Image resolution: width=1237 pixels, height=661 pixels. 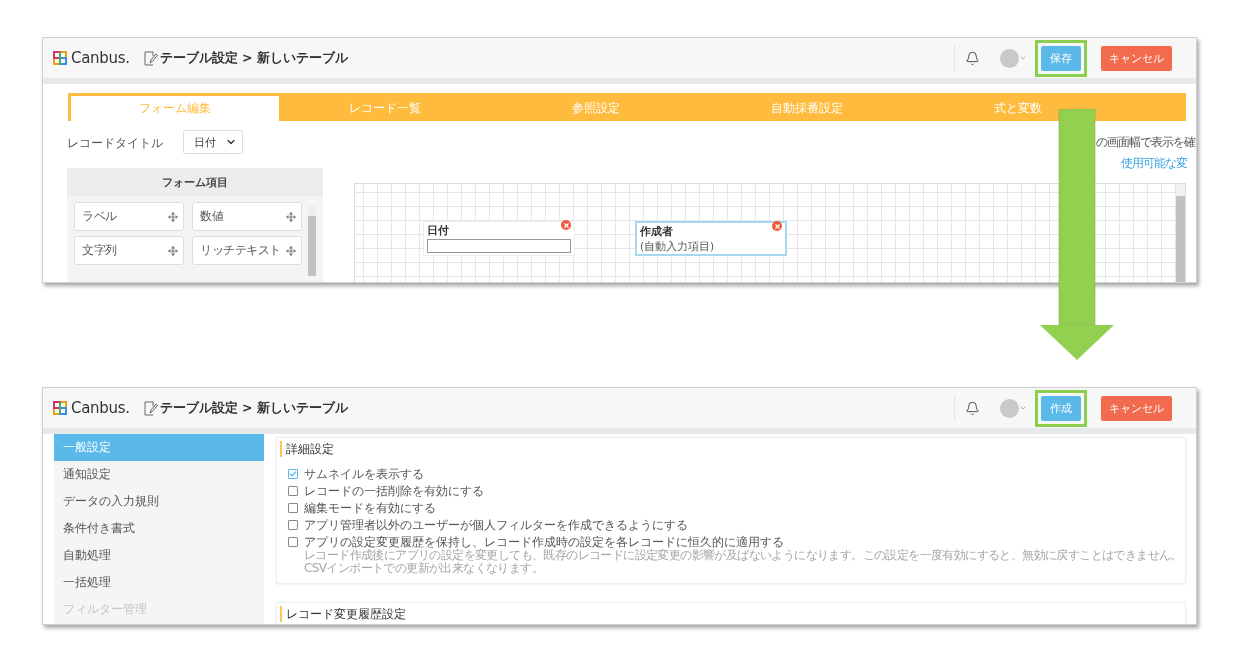 I want to click on section-title: レコード変更履歴設定, so click(x=732, y=614).